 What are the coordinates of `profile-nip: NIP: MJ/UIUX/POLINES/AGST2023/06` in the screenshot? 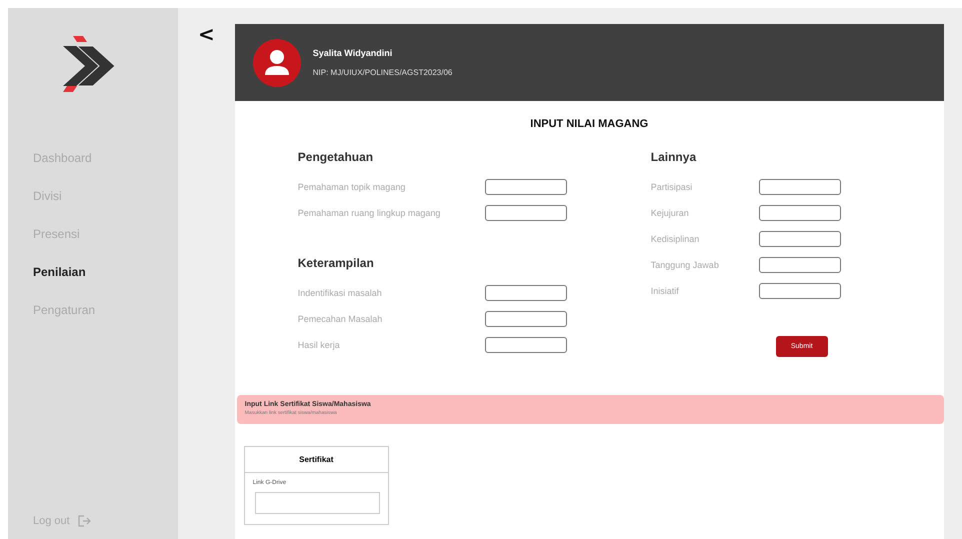 It's located at (382, 72).